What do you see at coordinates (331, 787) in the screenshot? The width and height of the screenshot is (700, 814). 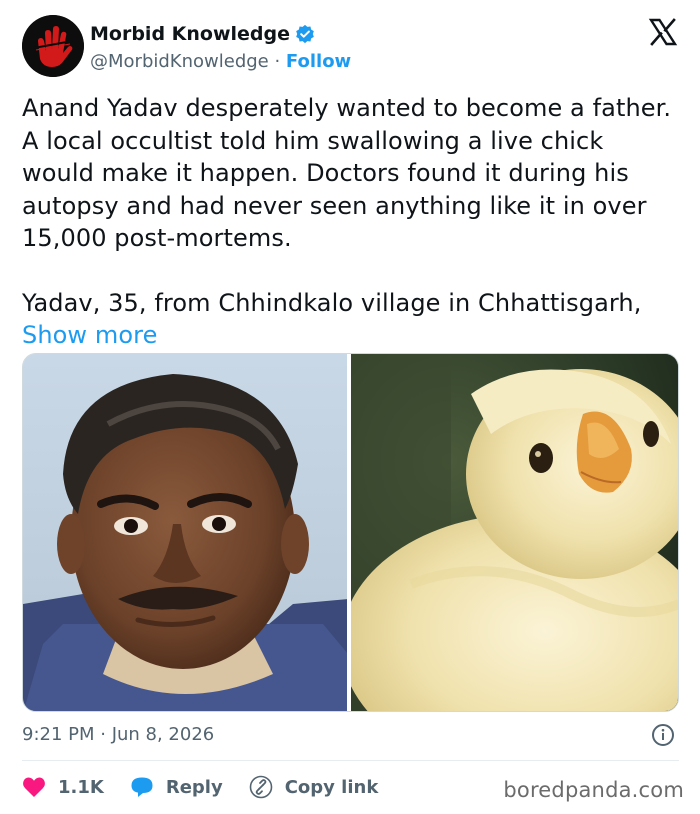 I see `copy-link-label: Copy link` at bounding box center [331, 787].